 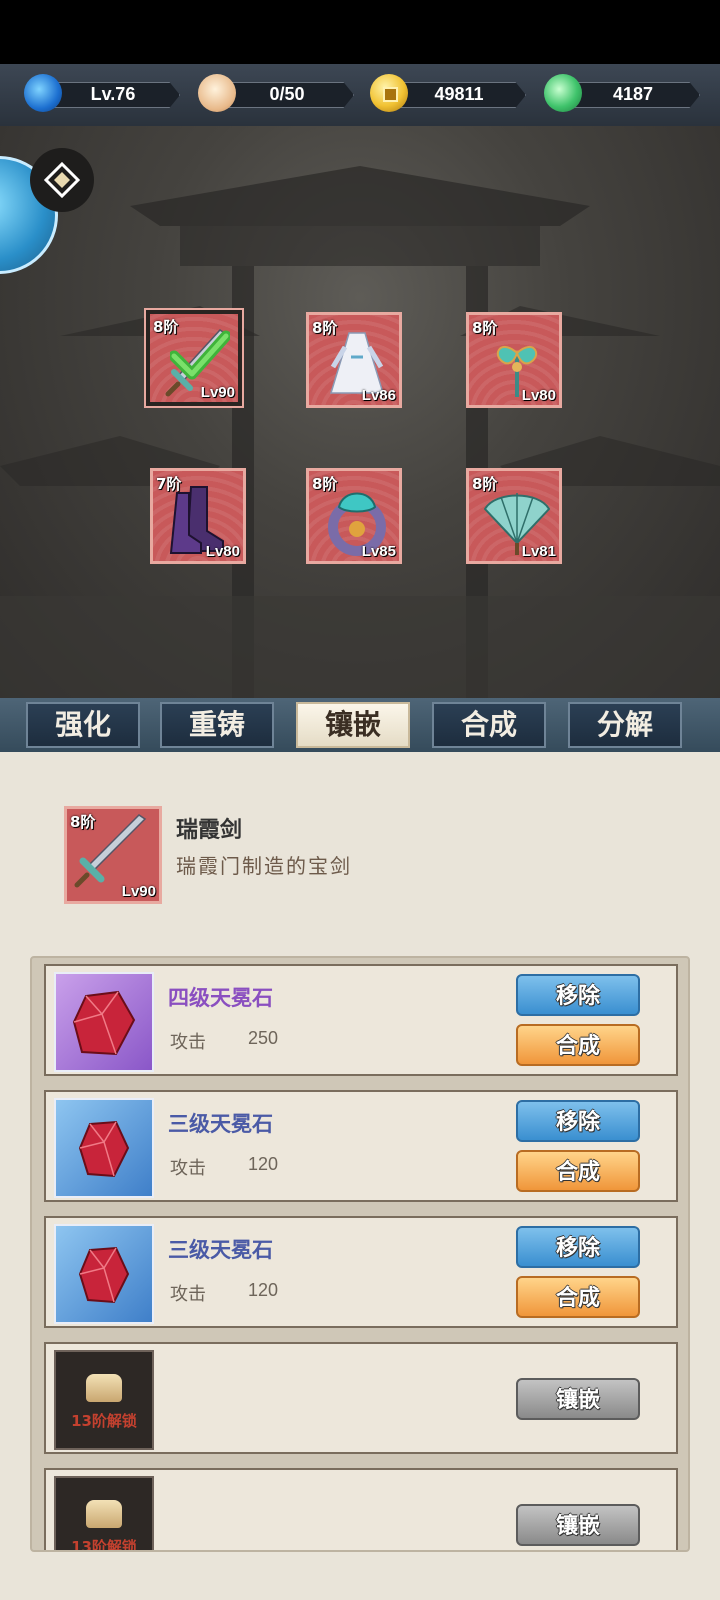 I want to click on selected-item-tier: 8阶, so click(x=83, y=822).